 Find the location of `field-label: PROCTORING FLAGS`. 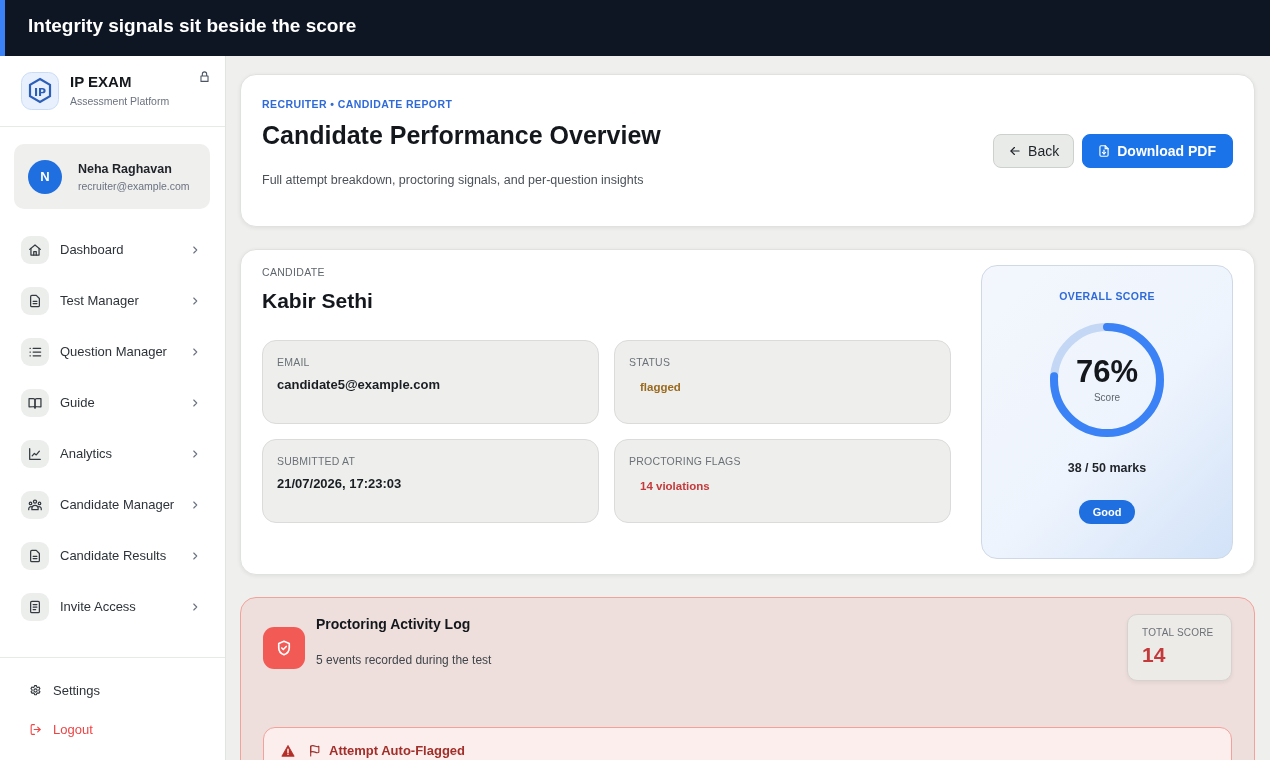

field-label: PROCTORING FLAGS is located at coordinates (685, 461).